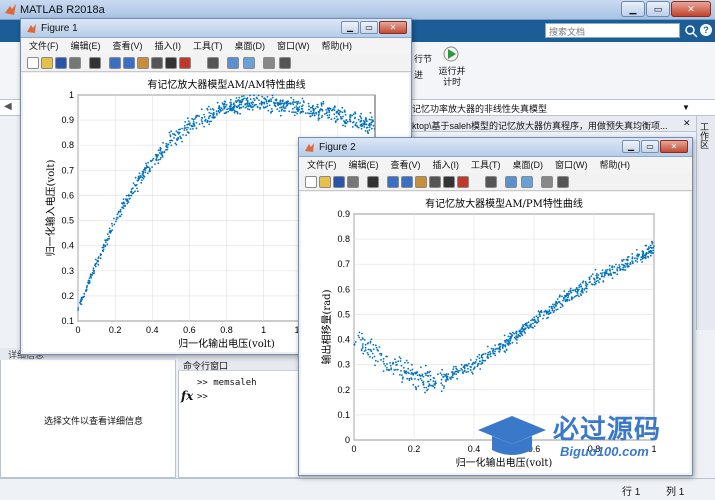 The image size is (715, 500). Describe the element at coordinates (479, 108) in the screenshot. I see `current-folder-path: 记忆功率放大器的非线性失真模型` at that location.